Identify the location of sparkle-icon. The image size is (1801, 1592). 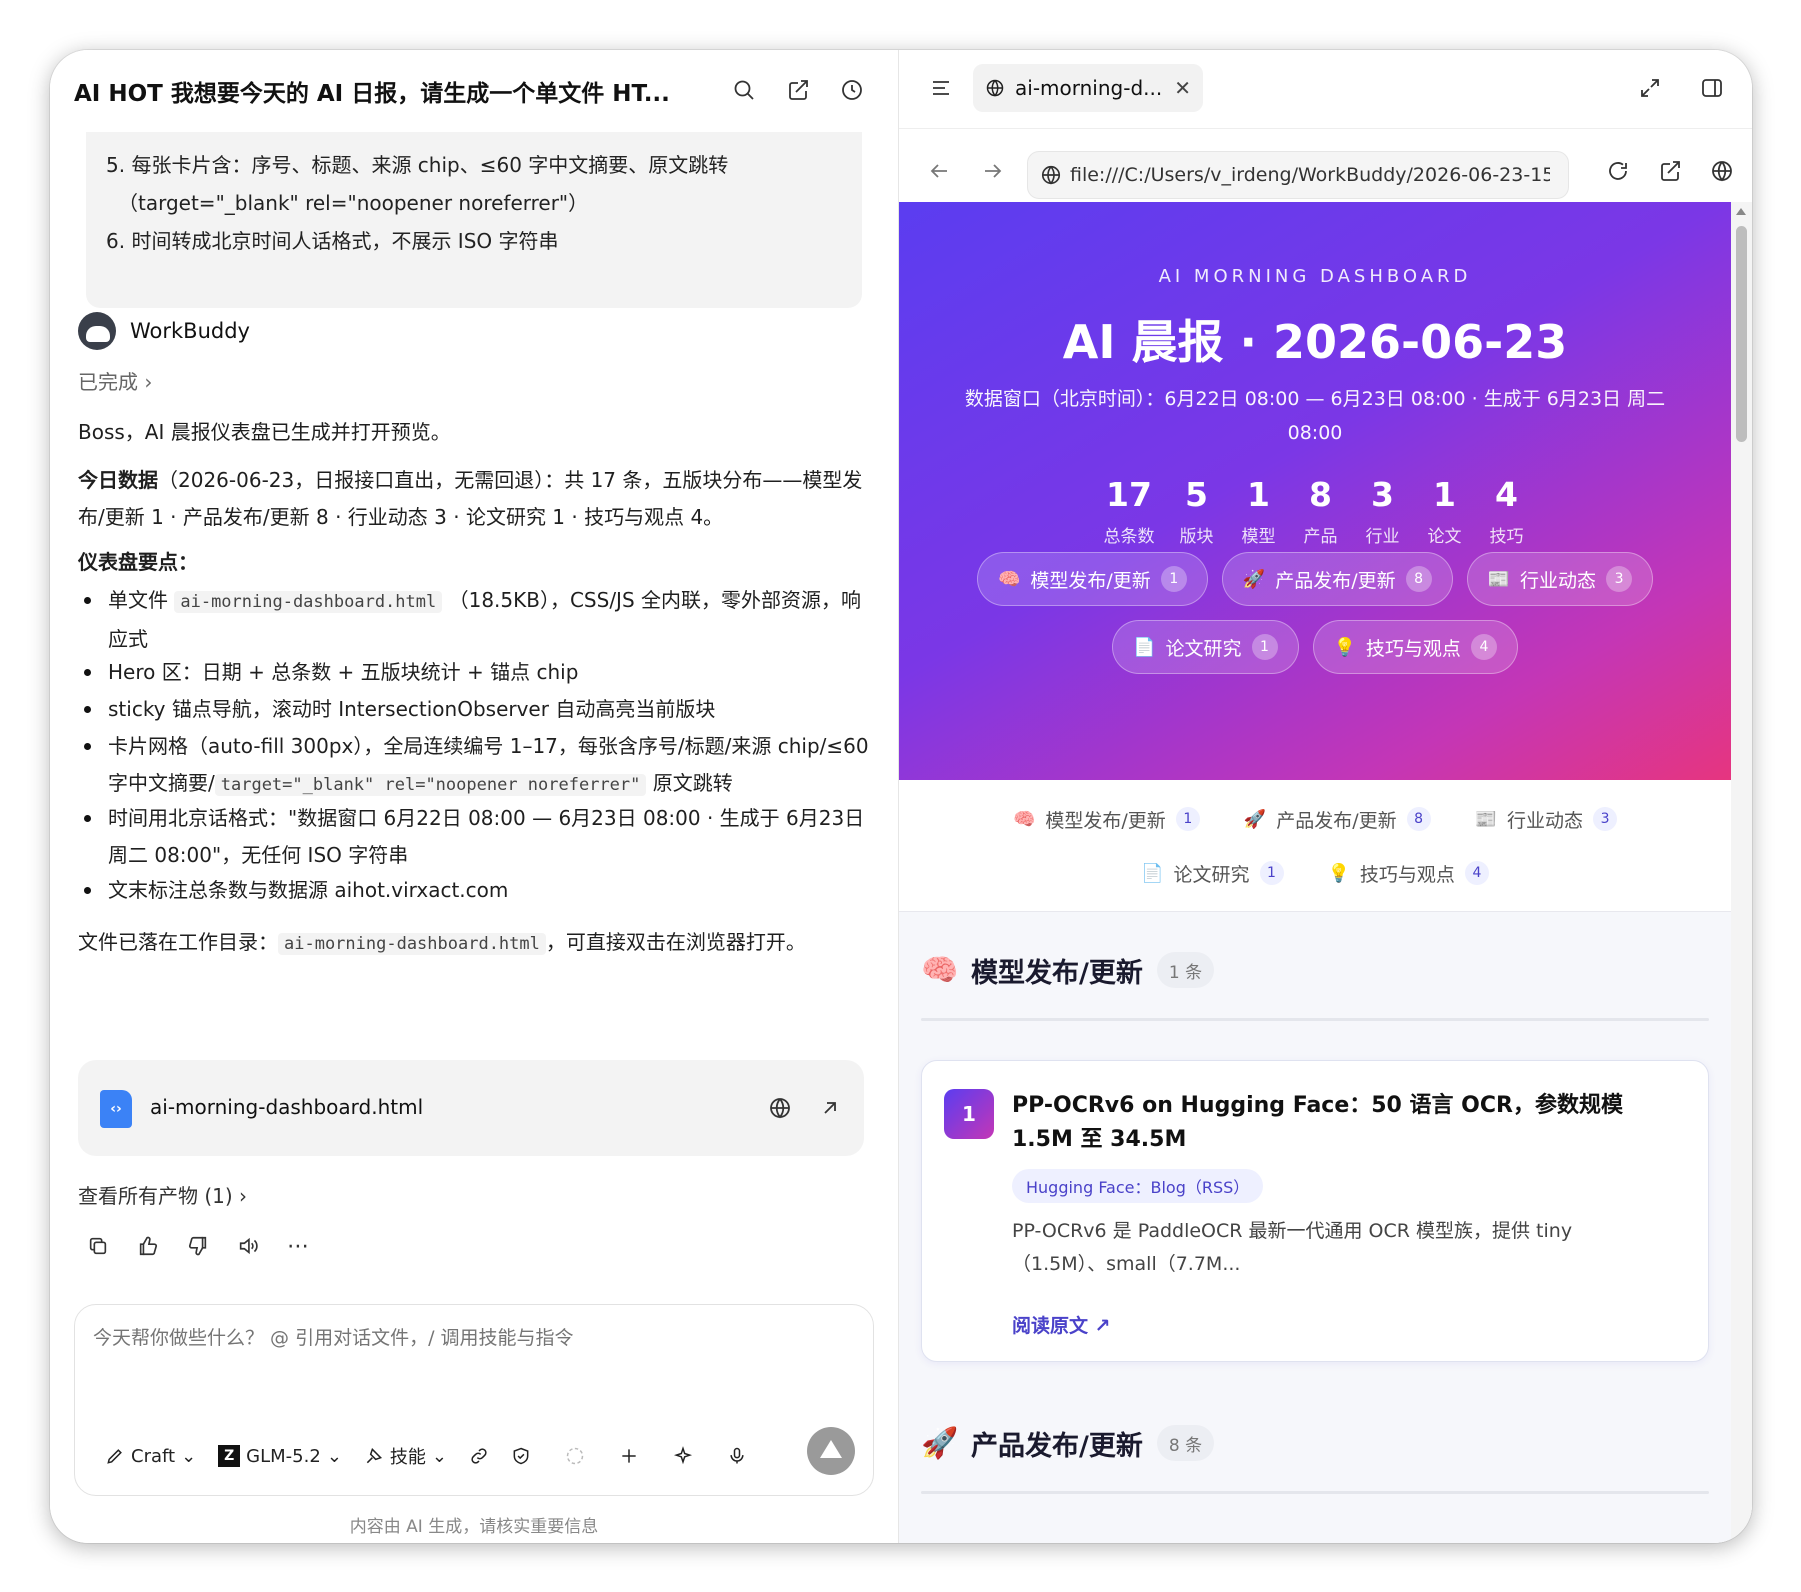
(683, 1456).